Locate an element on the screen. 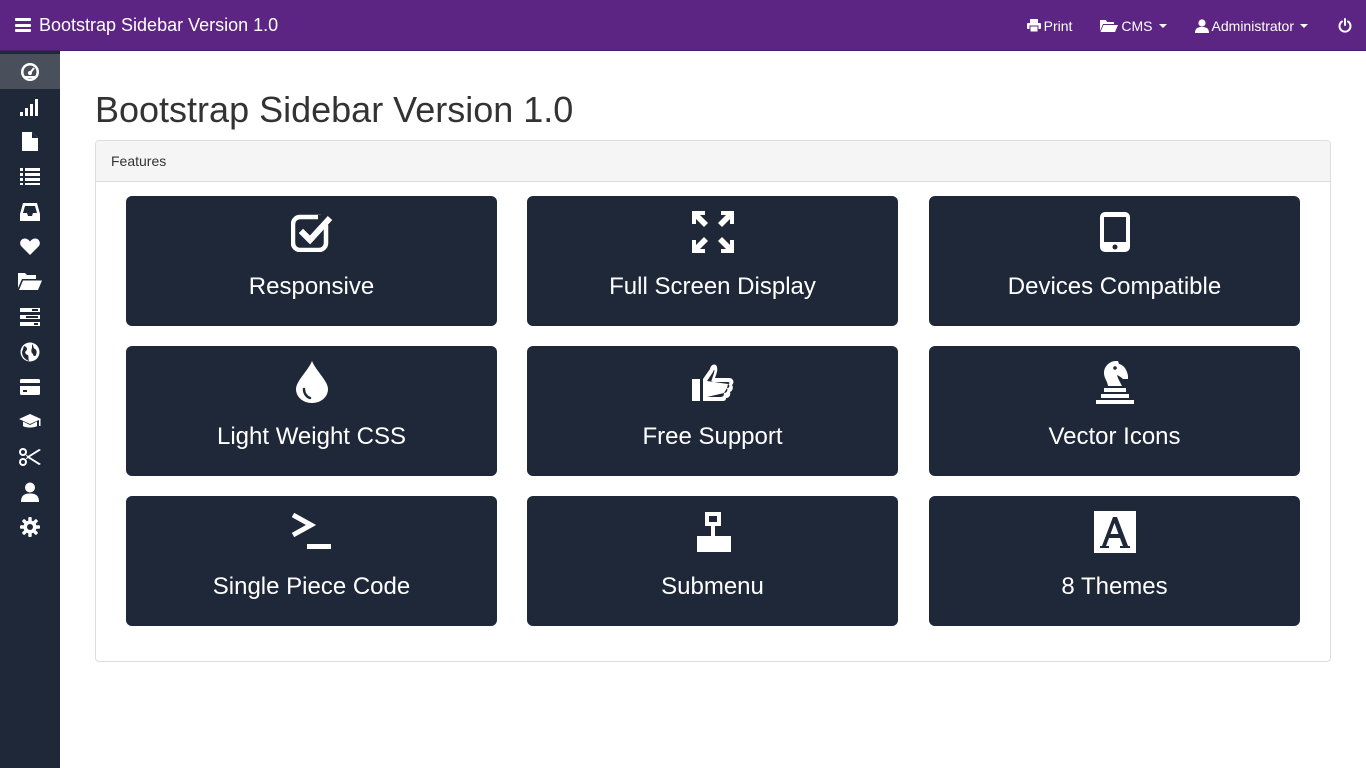 The height and width of the screenshot is (768, 1366). sidebar-item-globe is located at coordinates (30, 351).